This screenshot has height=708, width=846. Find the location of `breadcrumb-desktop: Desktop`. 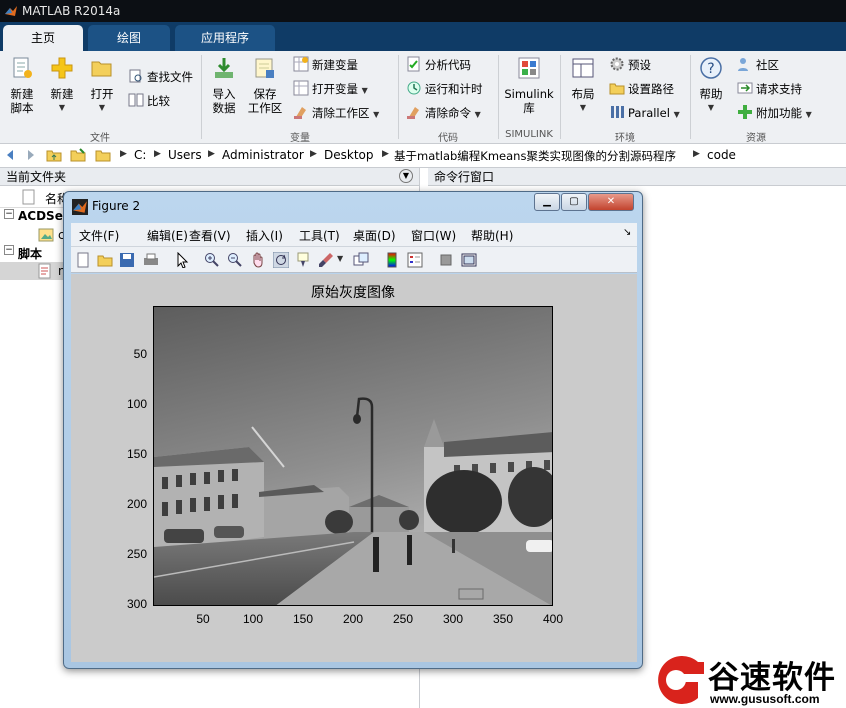

breadcrumb-desktop: Desktop is located at coordinates (349, 155).